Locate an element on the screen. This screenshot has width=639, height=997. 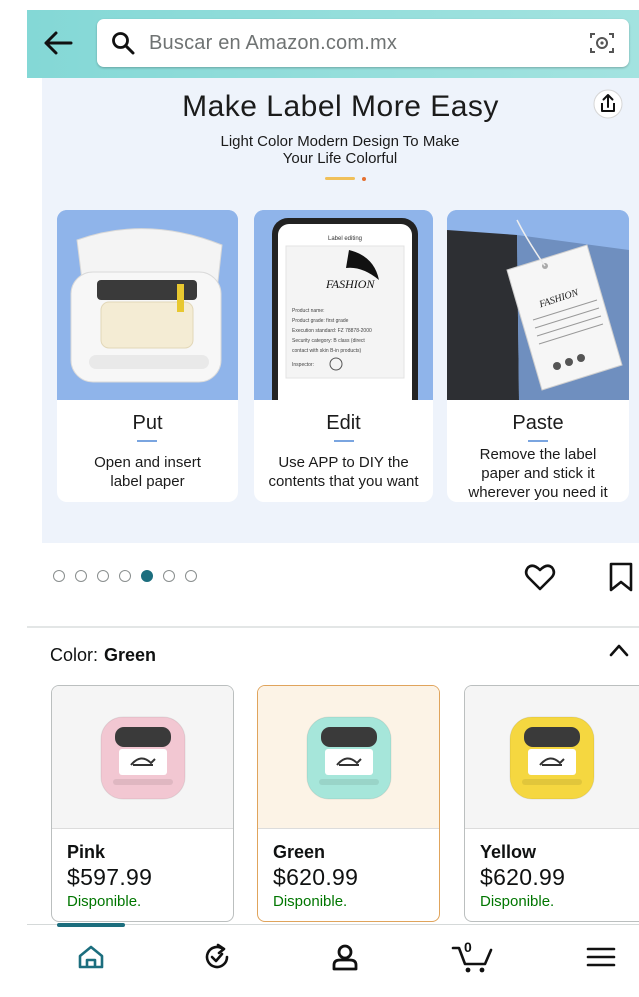
step-title: Put is located at coordinates (147, 423).